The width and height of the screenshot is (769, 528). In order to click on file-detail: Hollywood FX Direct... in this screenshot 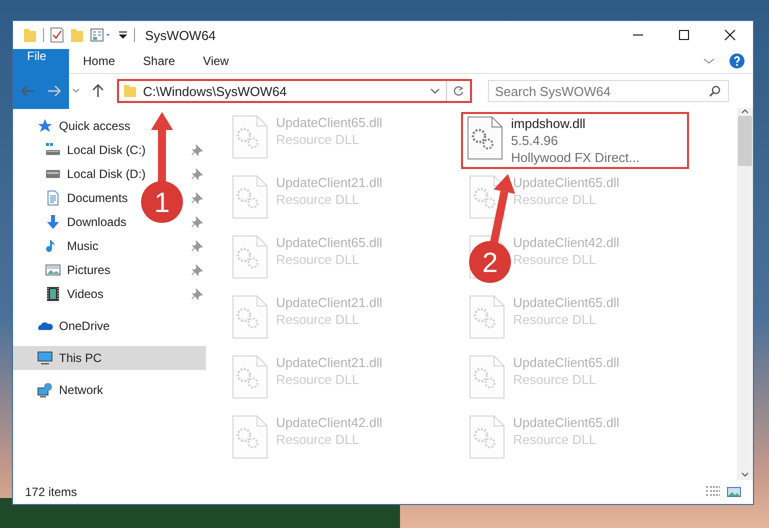, I will do `click(575, 157)`.